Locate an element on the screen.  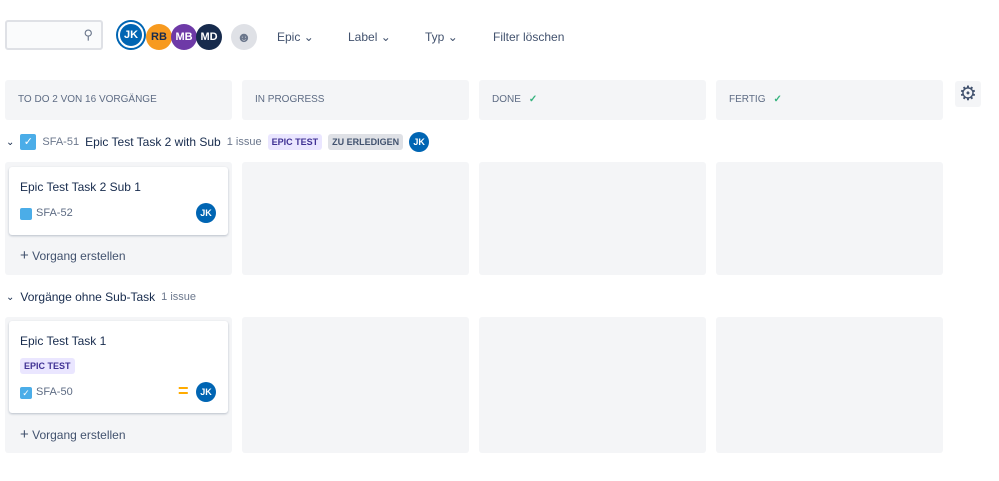
card-title: Epic Test Task 2 Sub 1 is located at coordinates (80, 187).